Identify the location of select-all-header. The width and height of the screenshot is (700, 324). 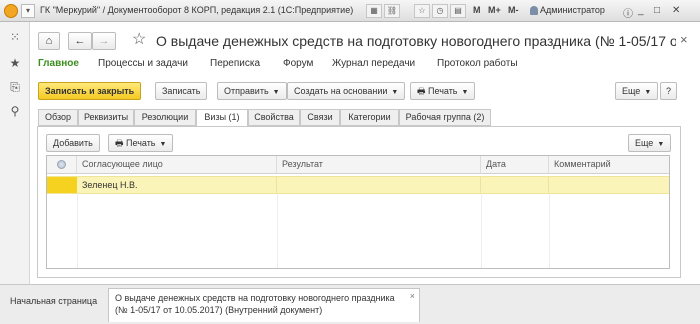
(62, 165).